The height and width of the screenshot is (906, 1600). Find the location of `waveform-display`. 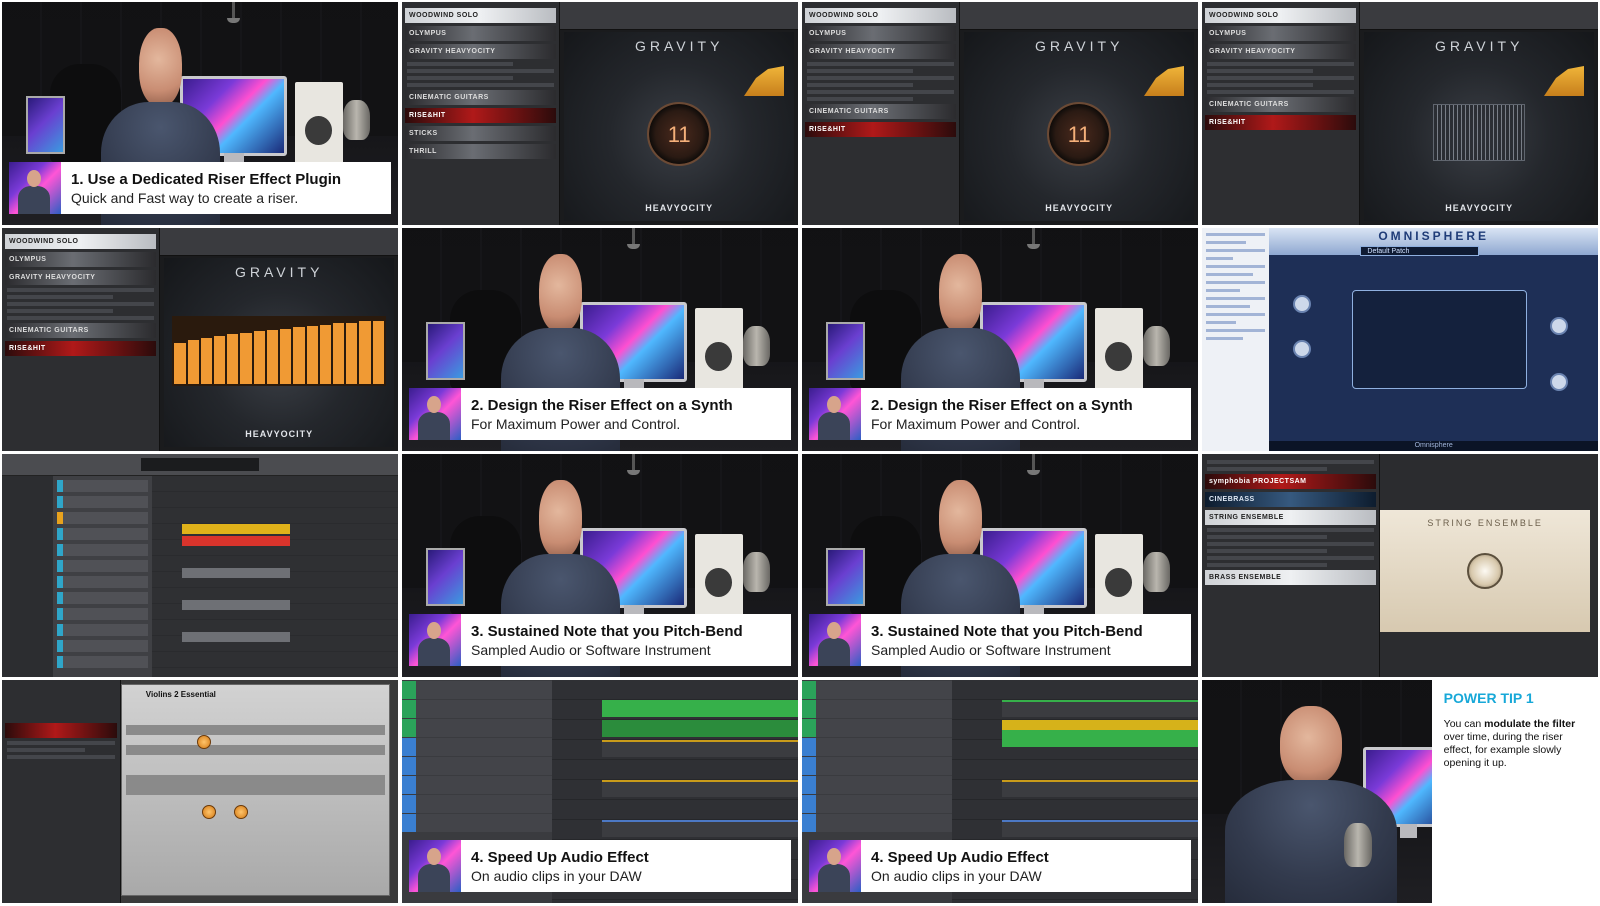

waveform-display is located at coordinates (1479, 132).